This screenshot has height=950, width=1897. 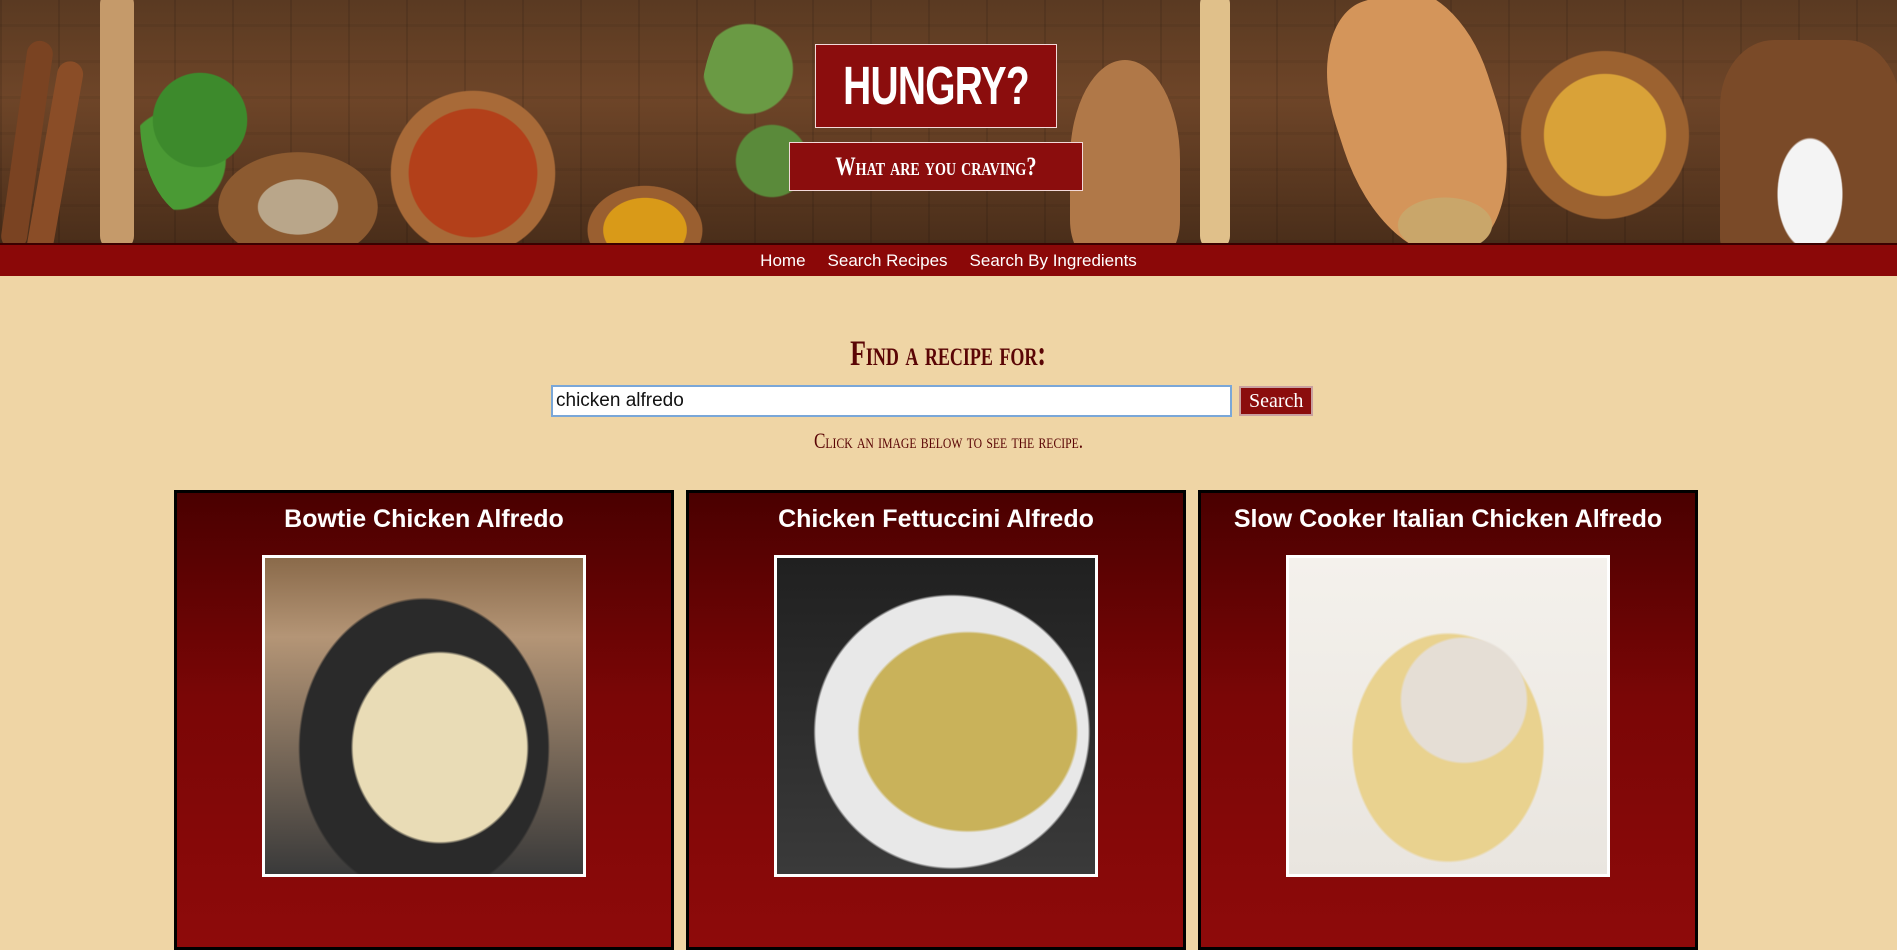 I want to click on recipe-card-title: Chicken Fettuccini Alfredo, so click(x=936, y=519).